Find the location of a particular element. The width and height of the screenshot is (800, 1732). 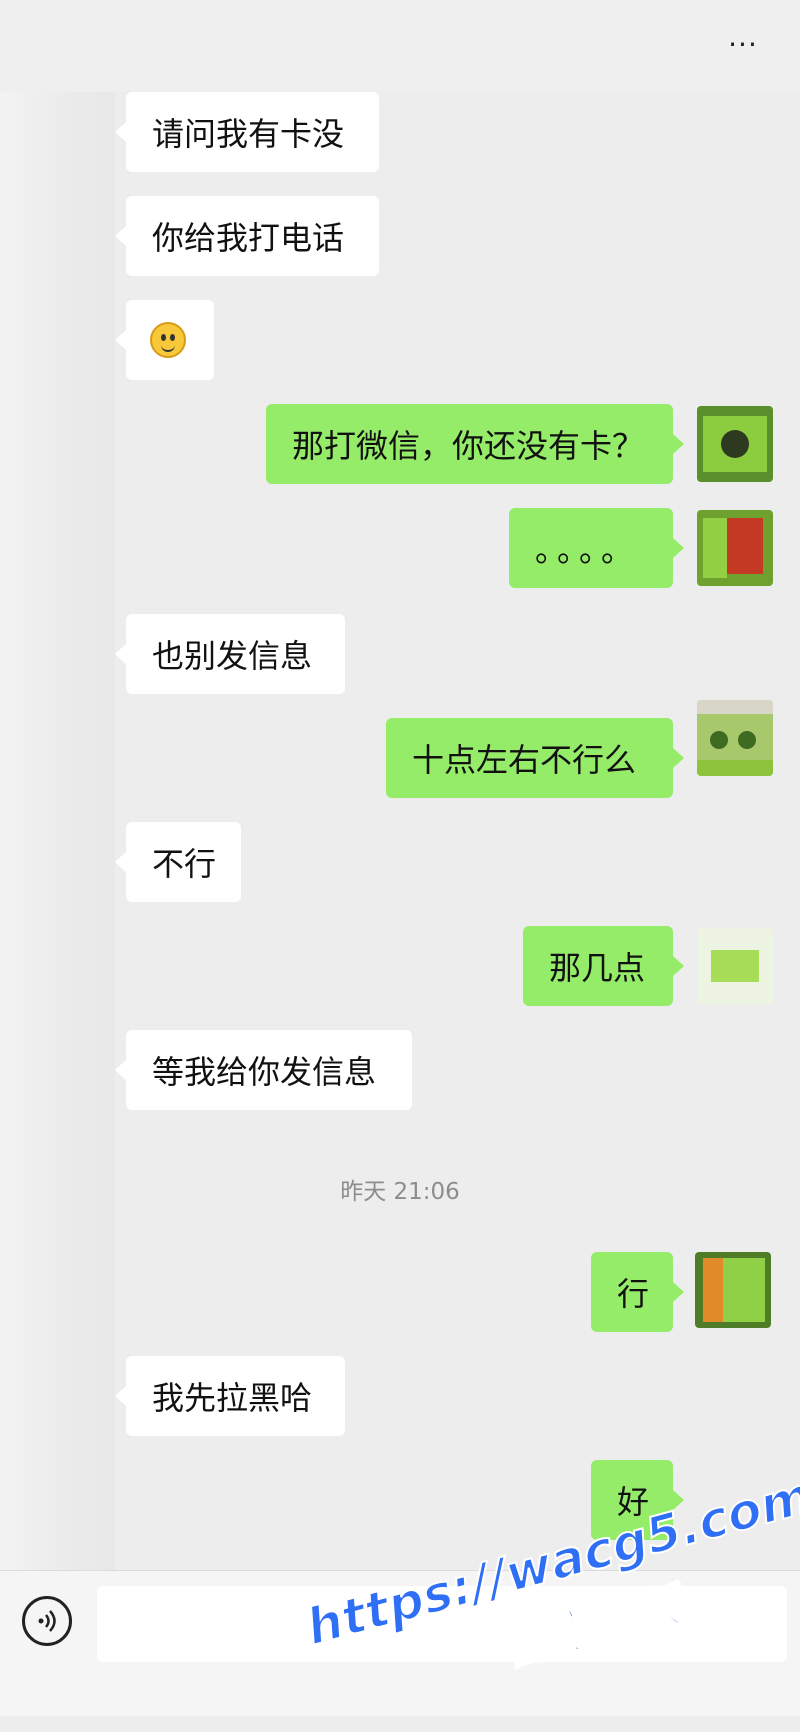

outgoing-message-bubble: 十点左右不行么 is located at coordinates (535, 758).